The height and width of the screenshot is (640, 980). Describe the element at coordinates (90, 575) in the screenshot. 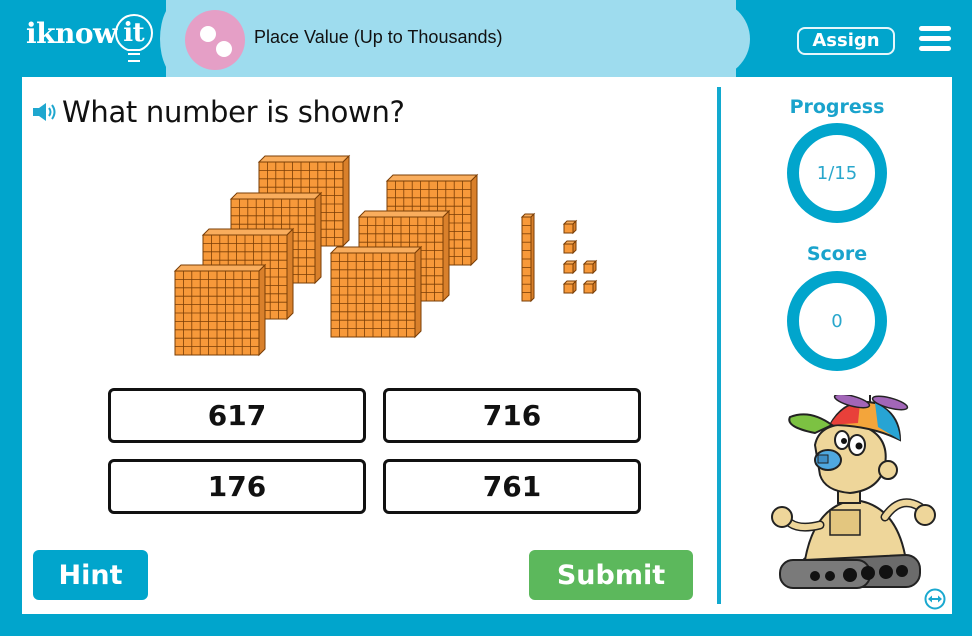

I see `hint-button: Hint` at that location.